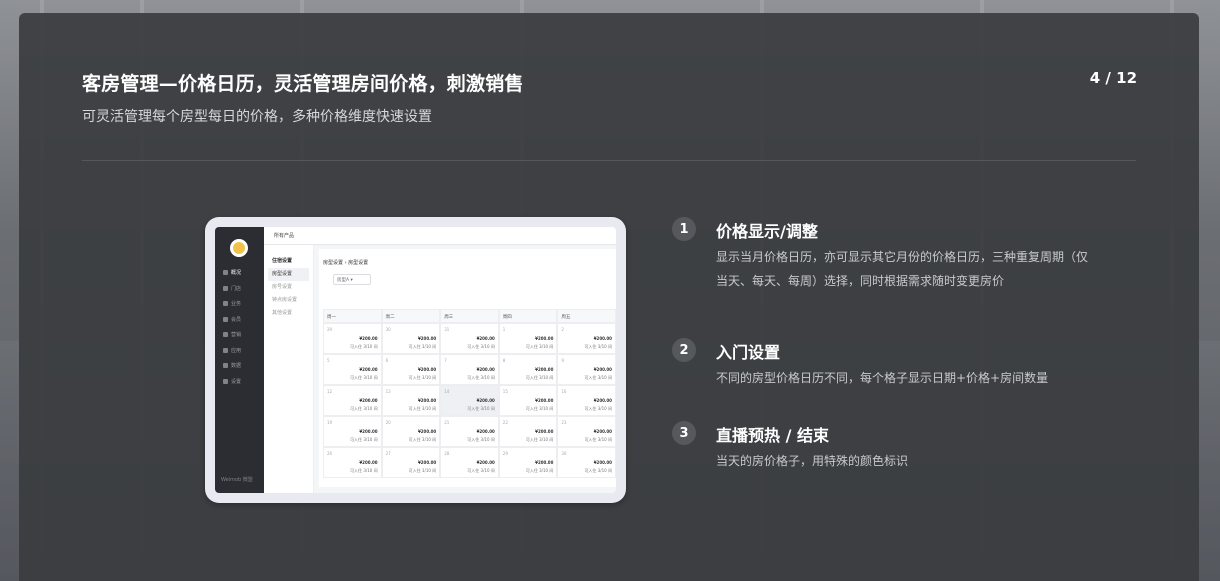  What do you see at coordinates (288, 274) in the screenshot?
I see `mockup-subnav-item: 房型设置` at bounding box center [288, 274].